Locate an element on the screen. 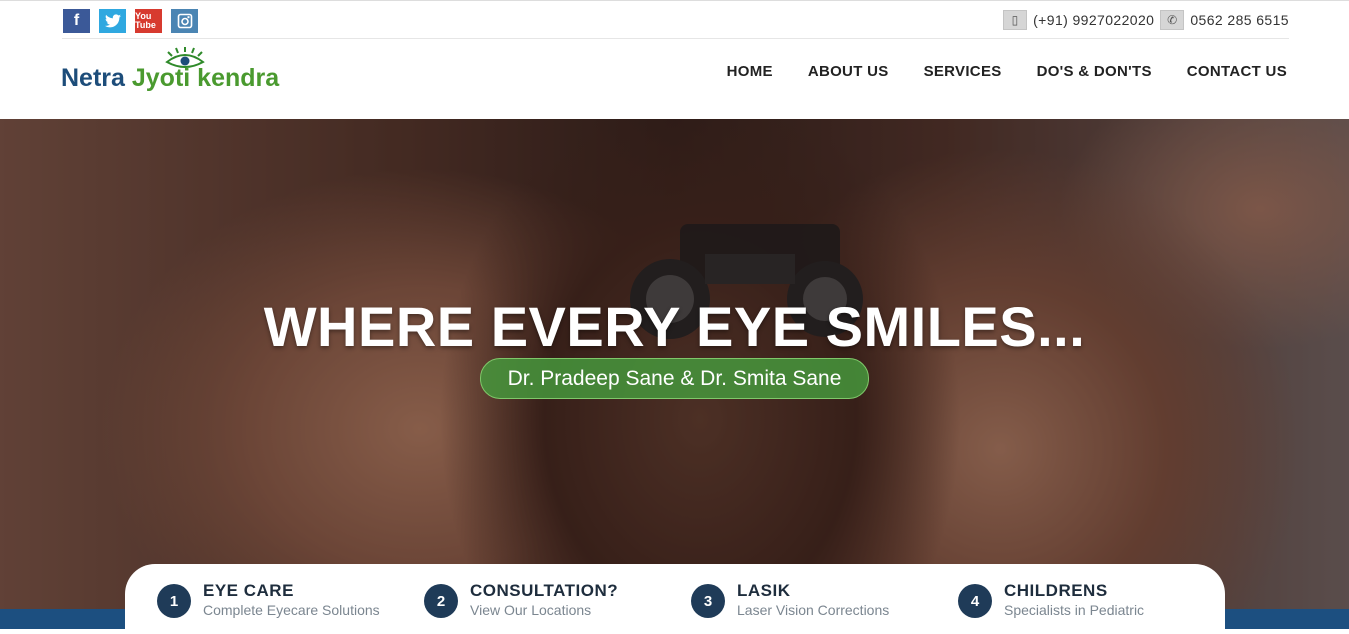 The image size is (1349, 634). nav-about-us: ABOUT US is located at coordinates (848, 71).